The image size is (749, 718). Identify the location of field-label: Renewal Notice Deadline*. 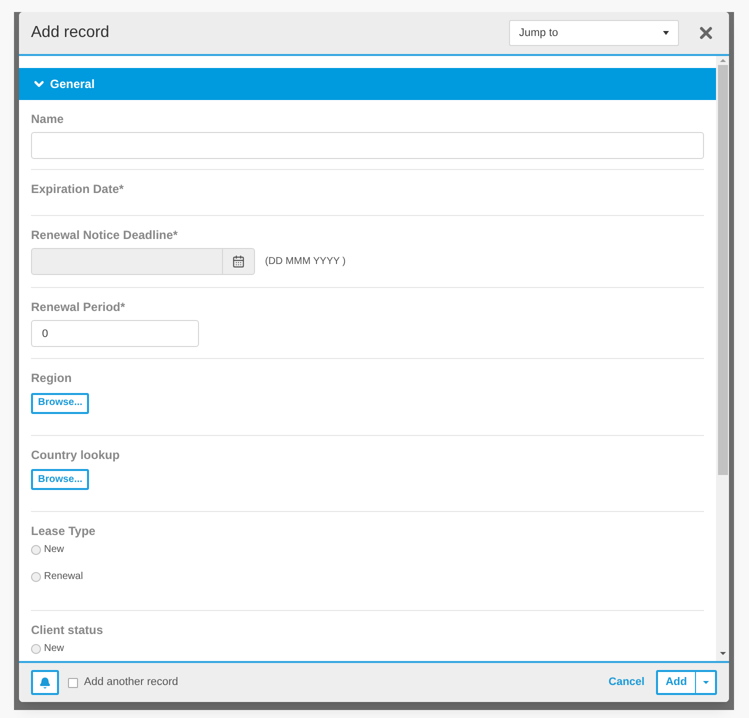
(104, 235).